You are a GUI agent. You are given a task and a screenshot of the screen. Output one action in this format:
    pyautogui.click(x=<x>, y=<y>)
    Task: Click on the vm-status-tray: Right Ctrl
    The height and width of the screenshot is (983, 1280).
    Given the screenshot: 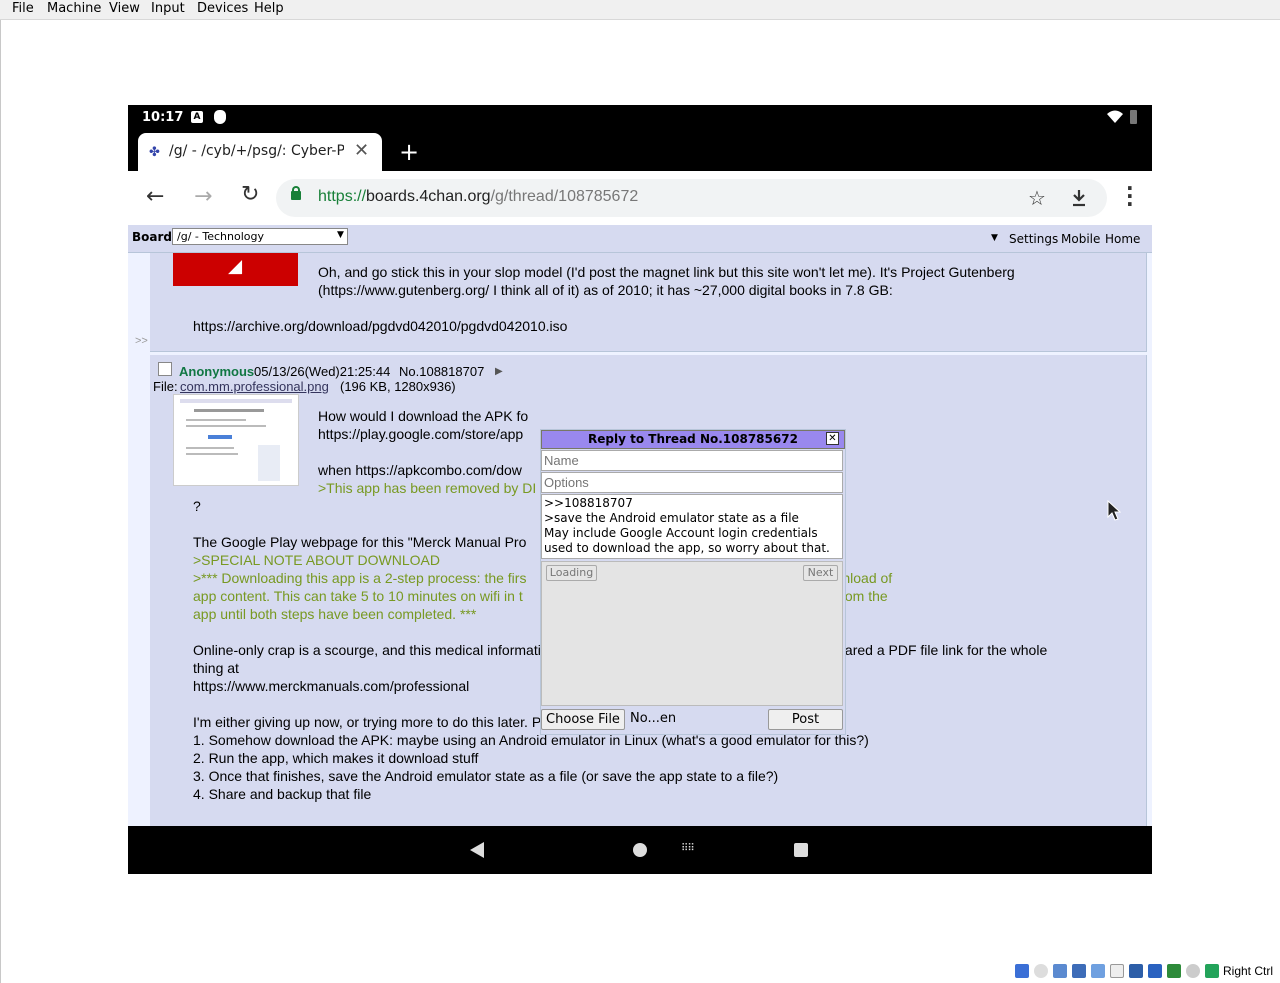 What is the action you would take?
    pyautogui.click(x=1145, y=971)
    